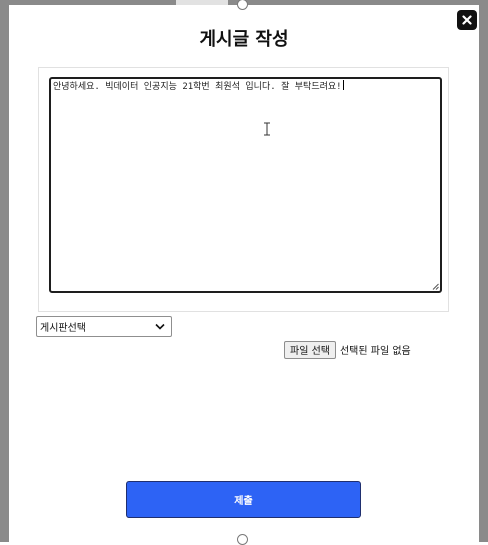  Describe the element at coordinates (242, 539) in the screenshot. I see `resize-handle-bottom` at that location.